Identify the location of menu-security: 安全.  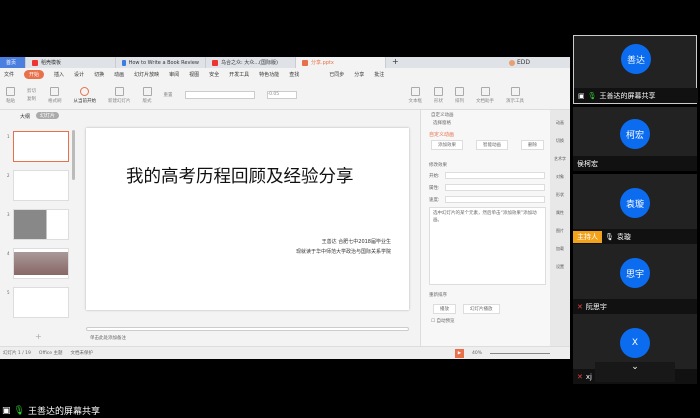
(214, 74).